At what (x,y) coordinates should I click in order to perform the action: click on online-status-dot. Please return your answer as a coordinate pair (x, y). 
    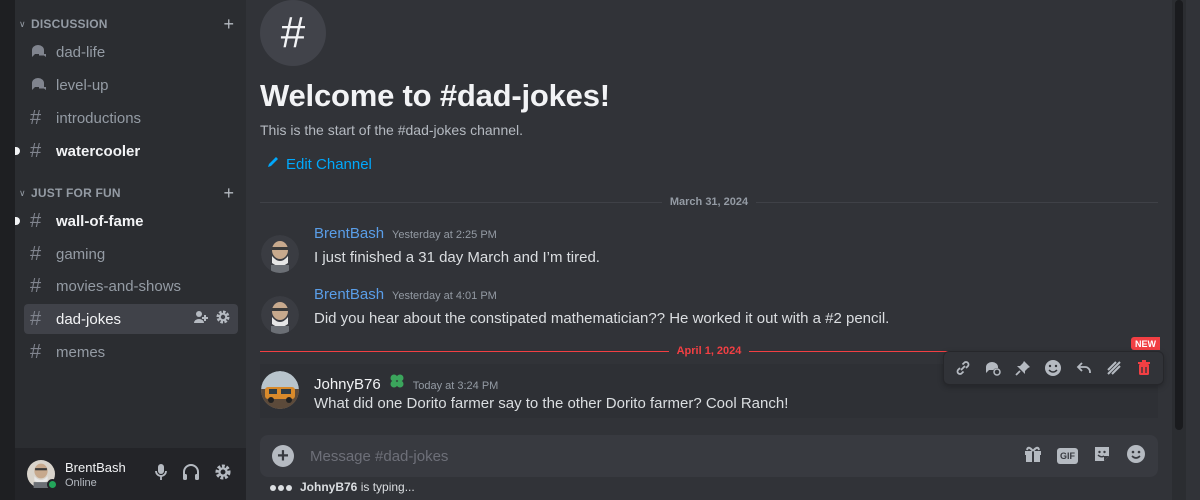
    Looking at the image, I should click on (52, 484).